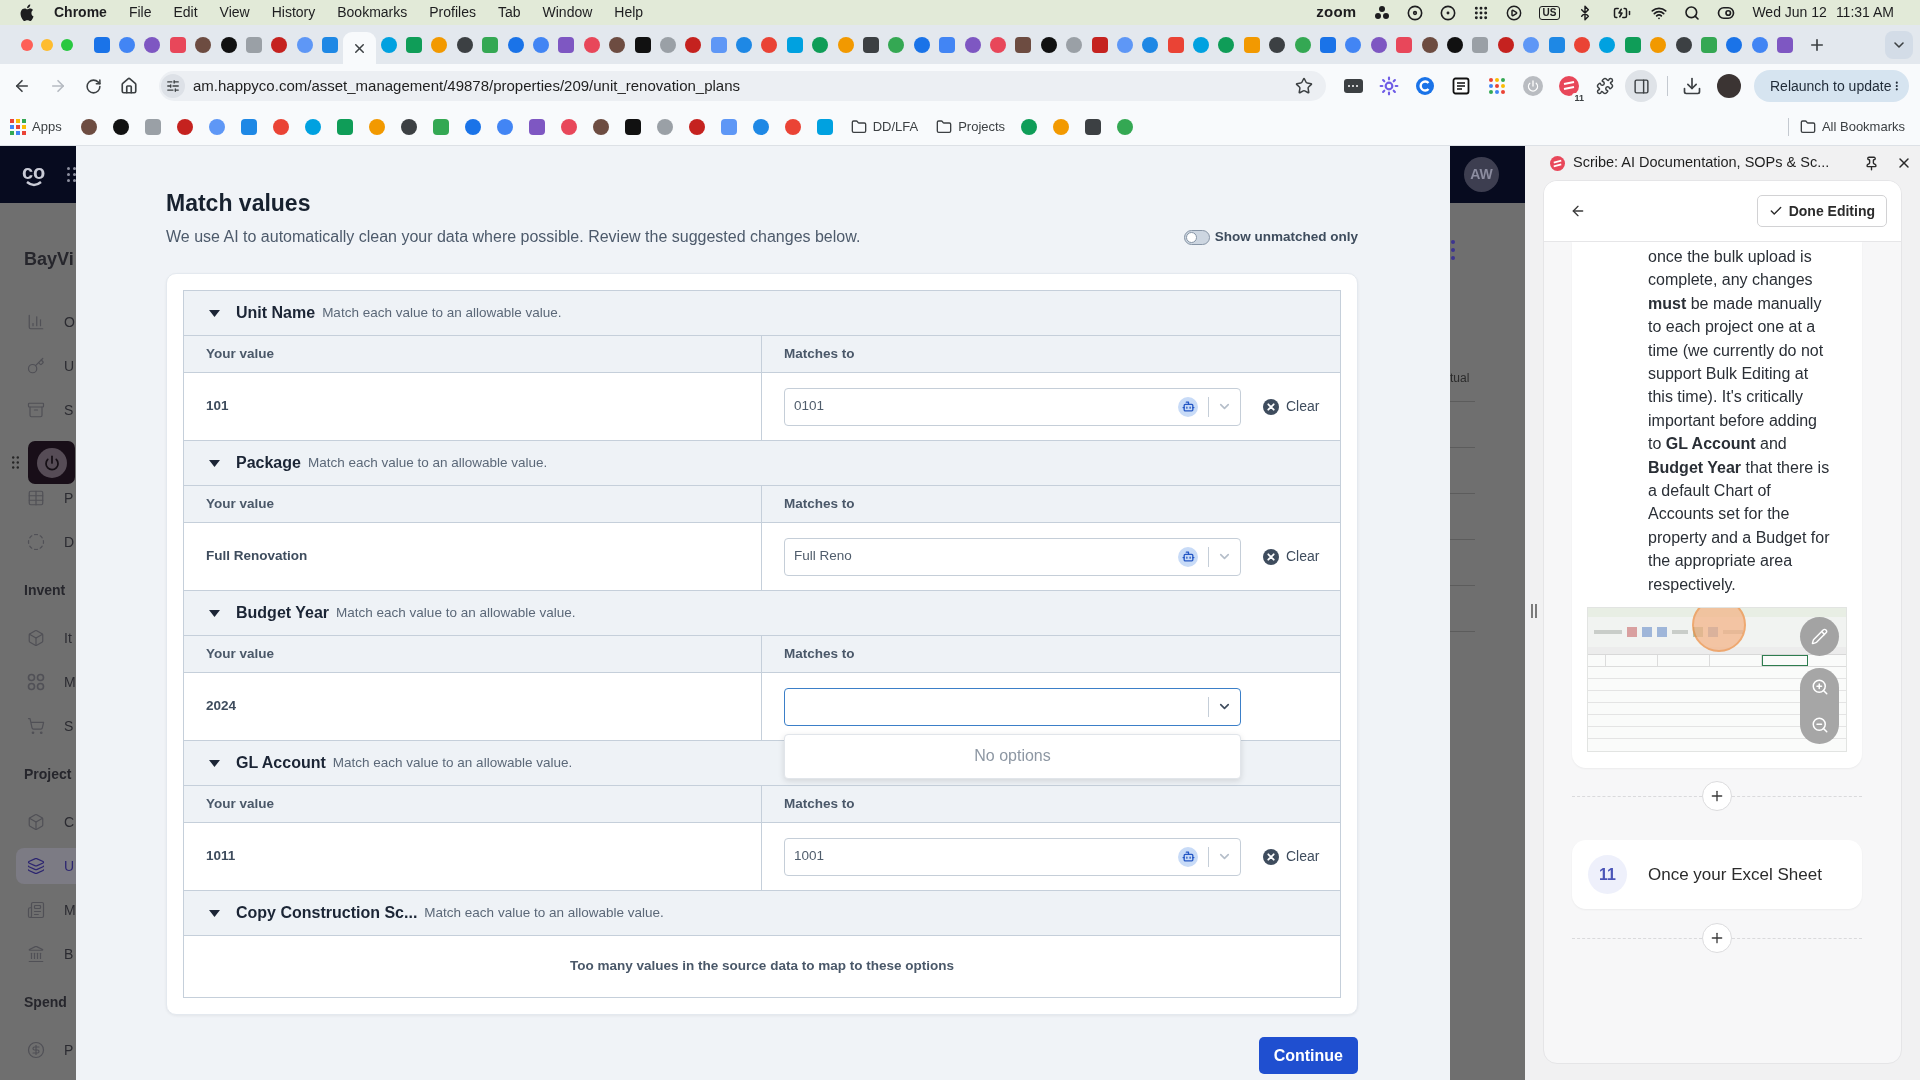 The height and width of the screenshot is (1080, 1920). Describe the element at coordinates (971, 126) in the screenshot. I see `bookmark-folder: Projects` at that location.